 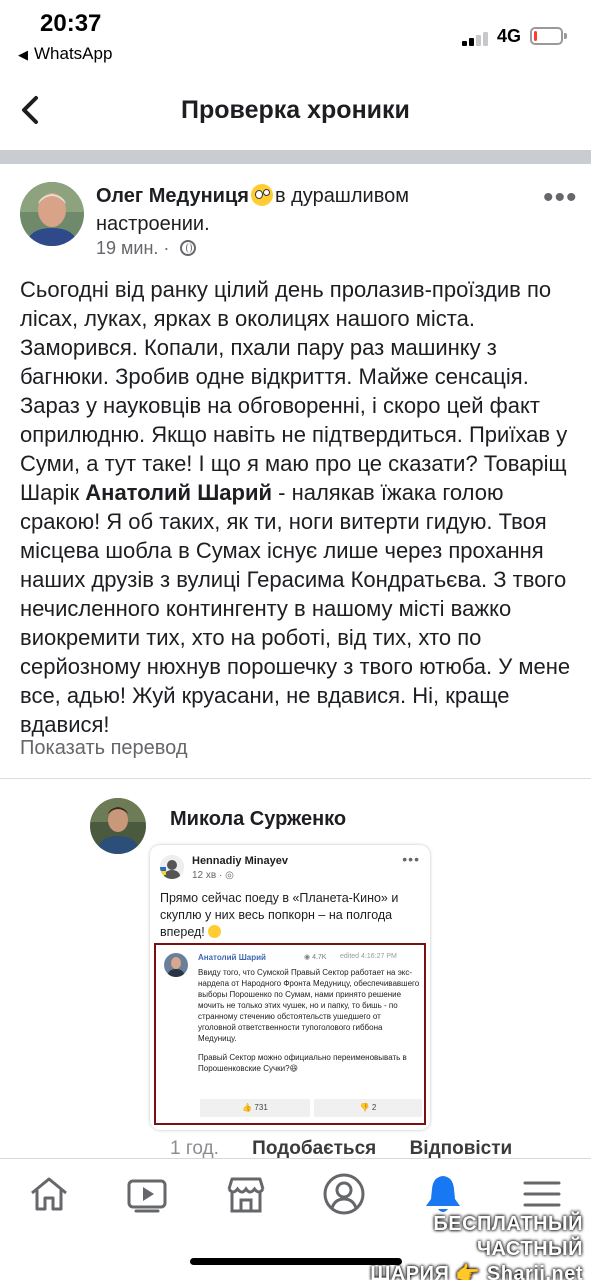 I want to click on post-time: 19 мин., so click(x=127, y=248).